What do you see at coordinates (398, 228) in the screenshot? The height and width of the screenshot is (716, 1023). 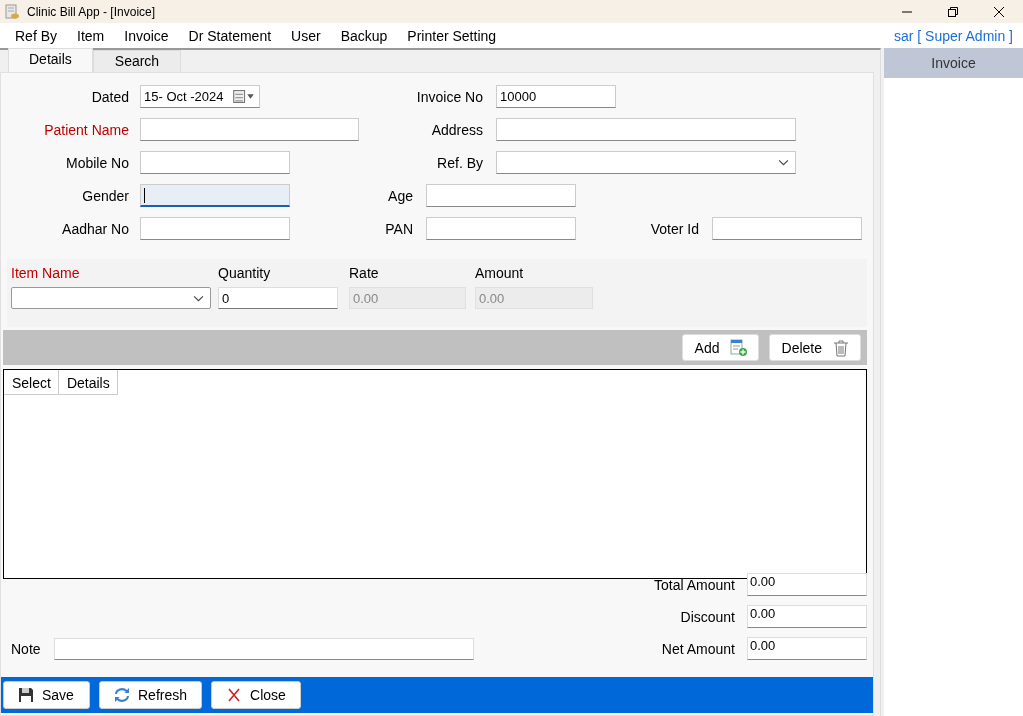 I see `field-label: PAN` at bounding box center [398, 228].